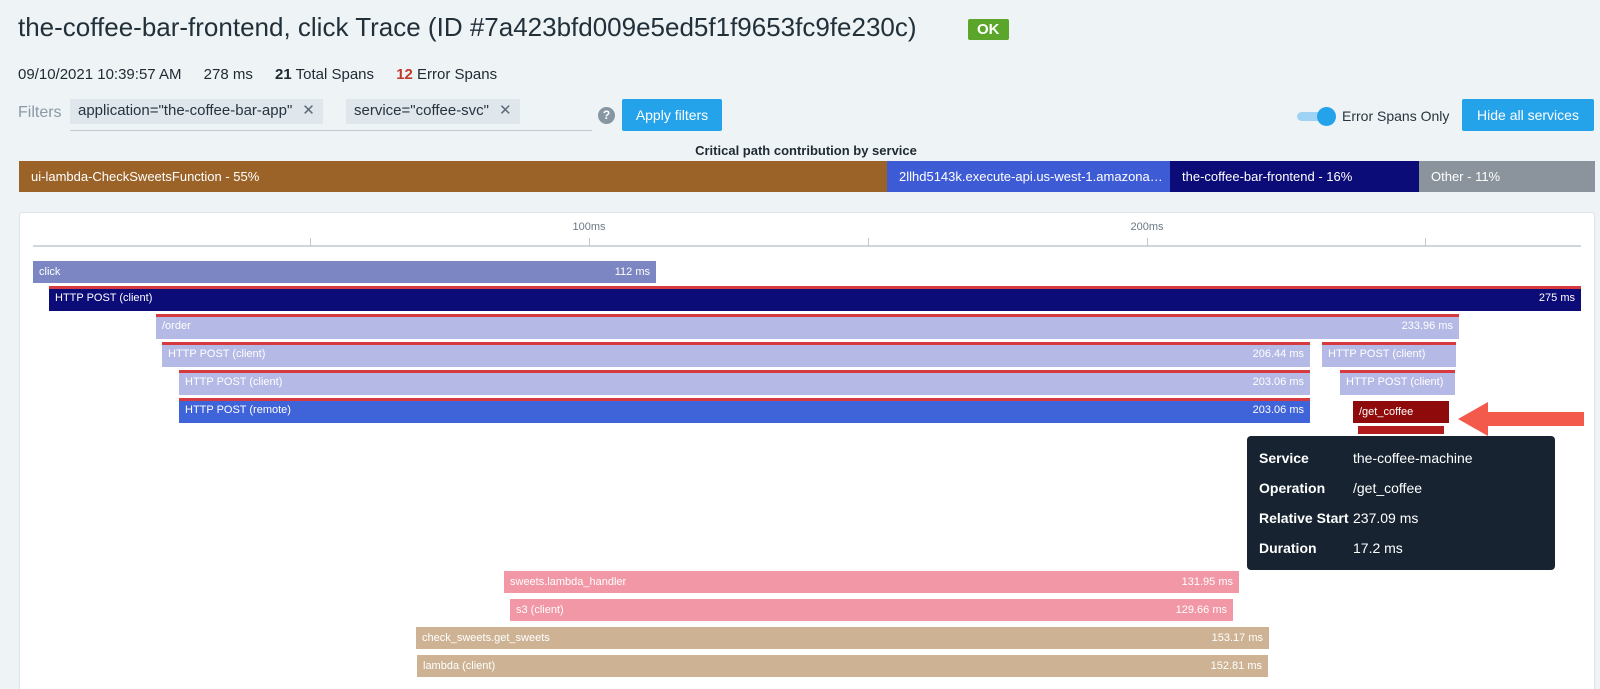 This screenshot has width=1600, height=689. I want to click on total-spans: 21 Total Spans, so click(324, 74).